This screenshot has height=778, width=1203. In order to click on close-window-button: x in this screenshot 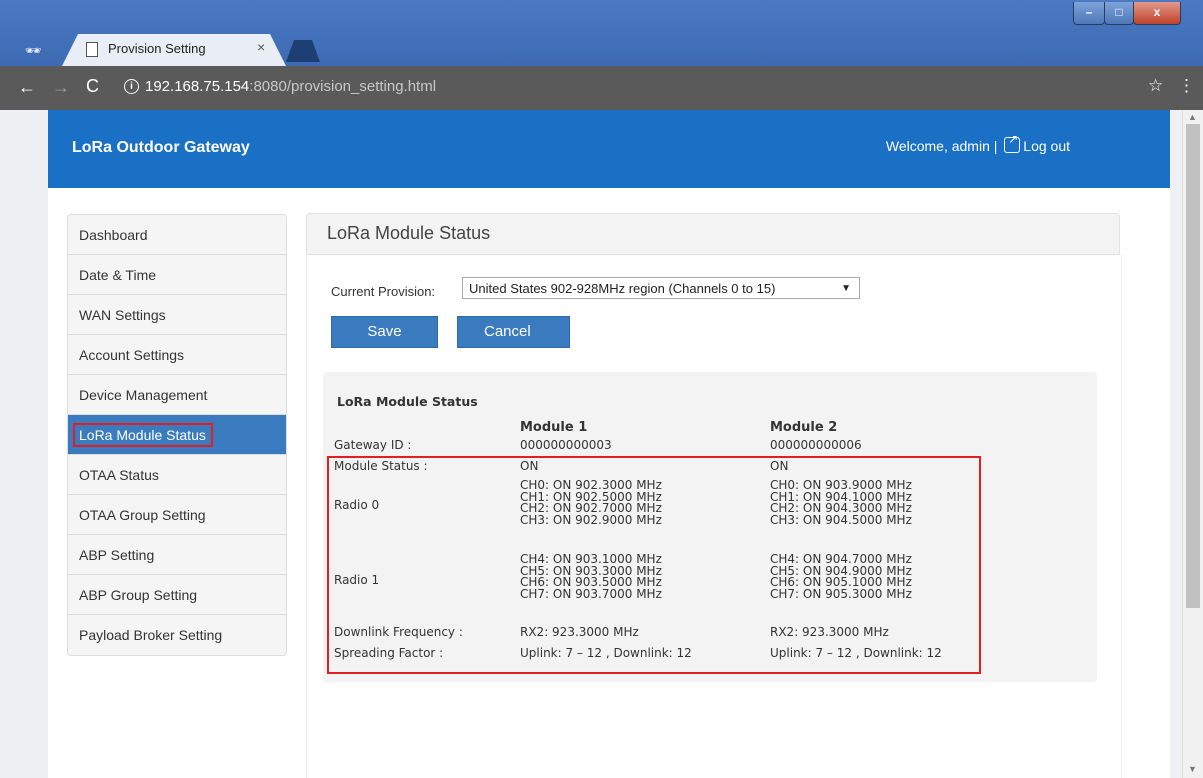, I will do `click(1157, 13)`.